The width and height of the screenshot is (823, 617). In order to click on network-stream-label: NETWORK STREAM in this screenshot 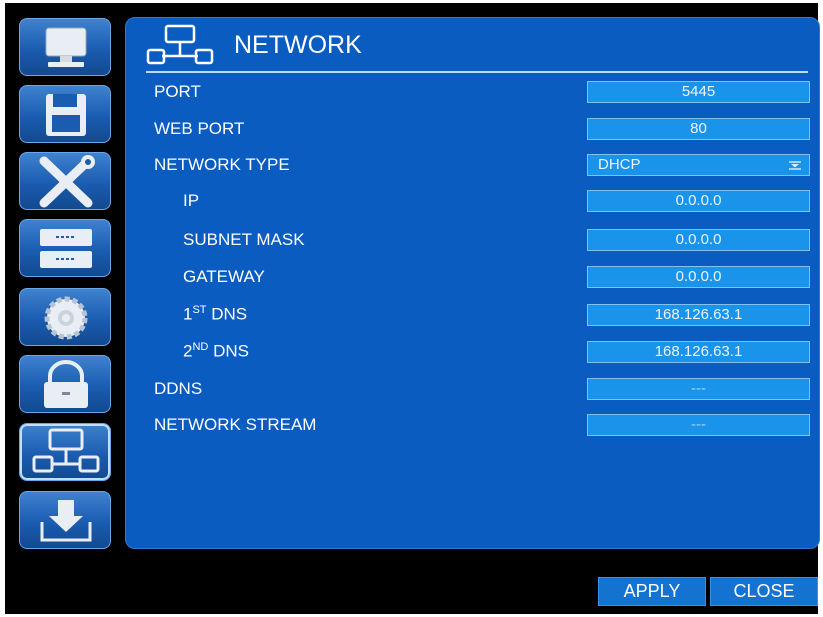, I will do `click(235, 424)`.